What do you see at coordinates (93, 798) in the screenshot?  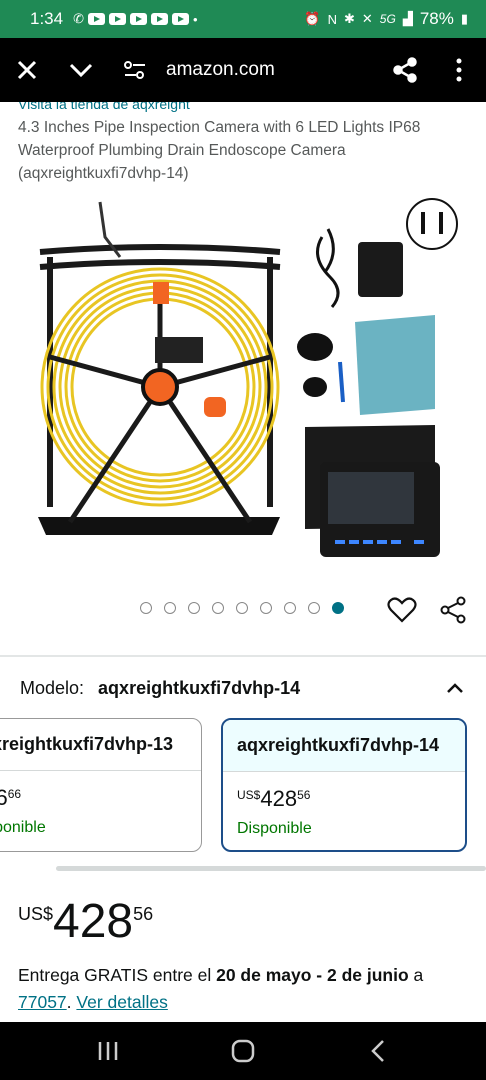 I see `variant-price: 386 66` at bounding box center [93, 798].